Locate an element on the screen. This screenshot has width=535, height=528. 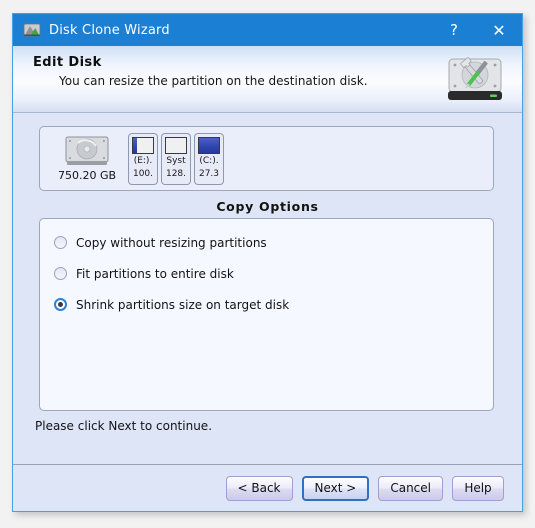
title-bar: Disk Clone Wizard ? ✕ is located at coordinates (267, 30).